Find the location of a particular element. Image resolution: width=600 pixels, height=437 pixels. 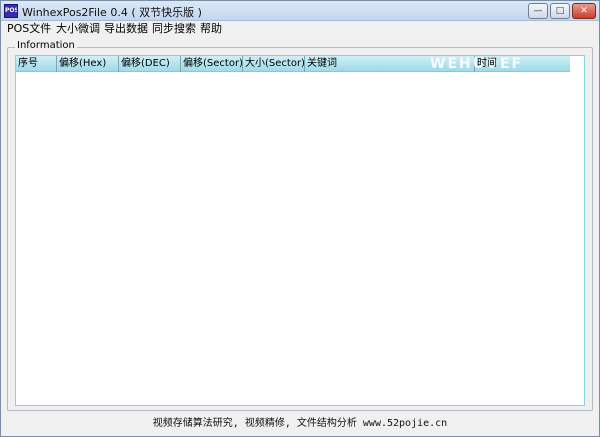

menu-pos-file: POS文件 is located at coordinates (29, 29).